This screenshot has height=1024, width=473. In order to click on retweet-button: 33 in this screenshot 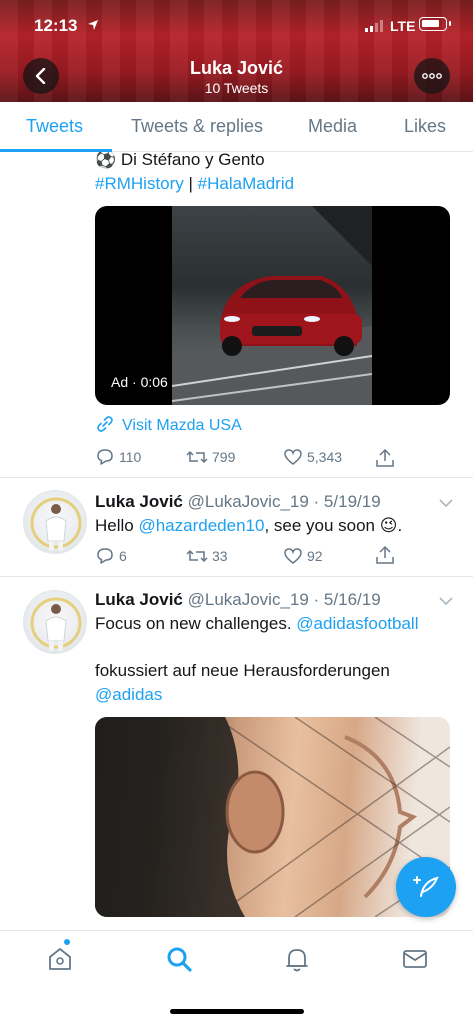, I will do `click(207, 556)`.